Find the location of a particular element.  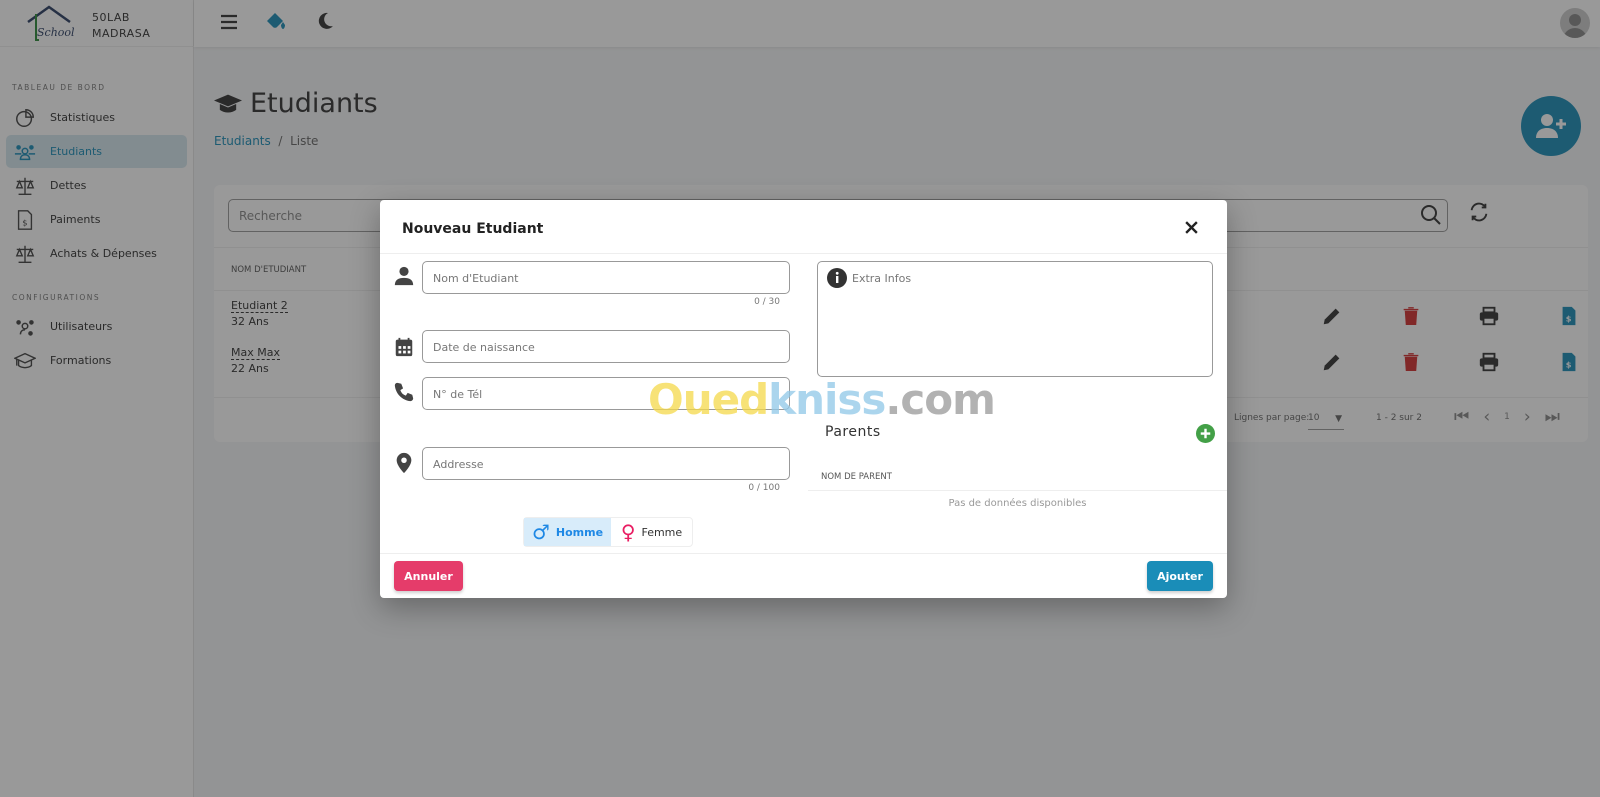

gender-toggle: ♂ Homme ♀ Femme is located at coordinates (608, 532).